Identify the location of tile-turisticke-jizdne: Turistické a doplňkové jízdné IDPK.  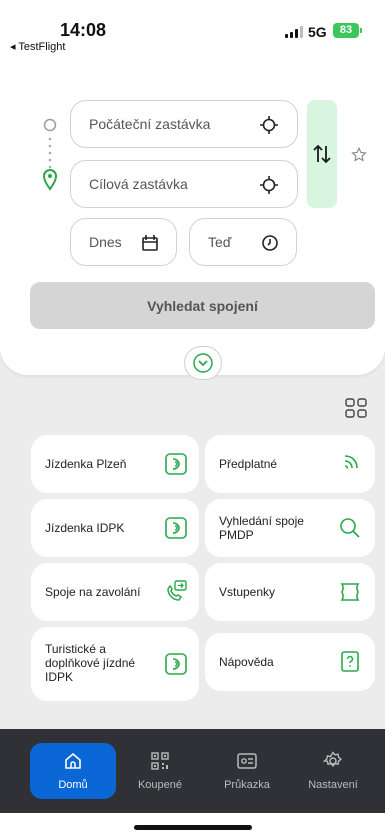
(115, 664).